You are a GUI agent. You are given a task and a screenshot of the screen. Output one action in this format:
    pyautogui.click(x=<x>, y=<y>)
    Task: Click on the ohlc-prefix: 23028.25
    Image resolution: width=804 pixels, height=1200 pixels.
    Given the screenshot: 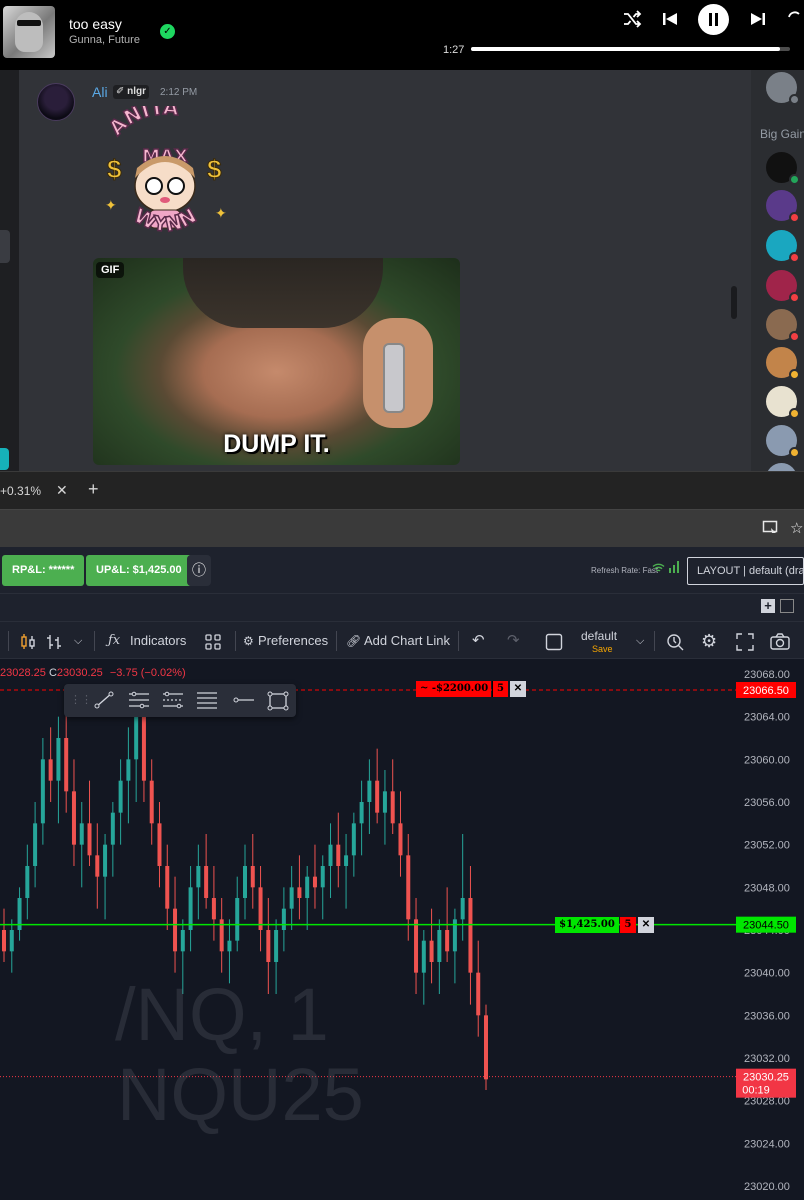 What is the action you would take?
    pyautogui.click(x=23, y=673)
    